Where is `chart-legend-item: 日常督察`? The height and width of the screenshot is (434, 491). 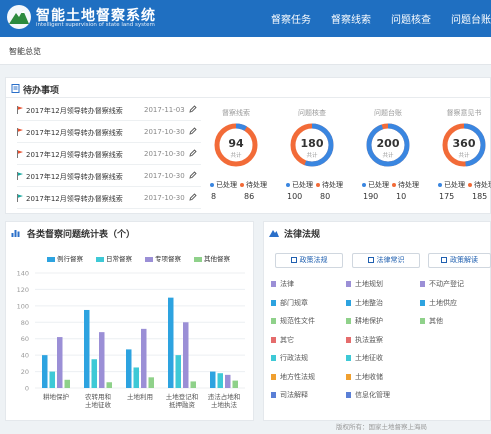
chart-legend-item: 日常督察 is located at coordinates (114, 258).